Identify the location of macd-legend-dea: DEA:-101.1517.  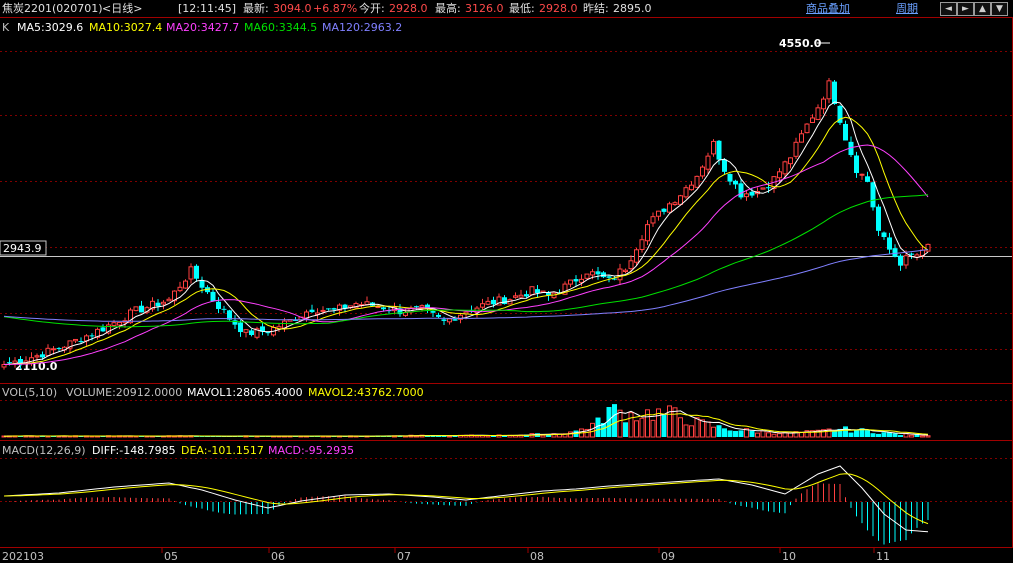
(222, 450).